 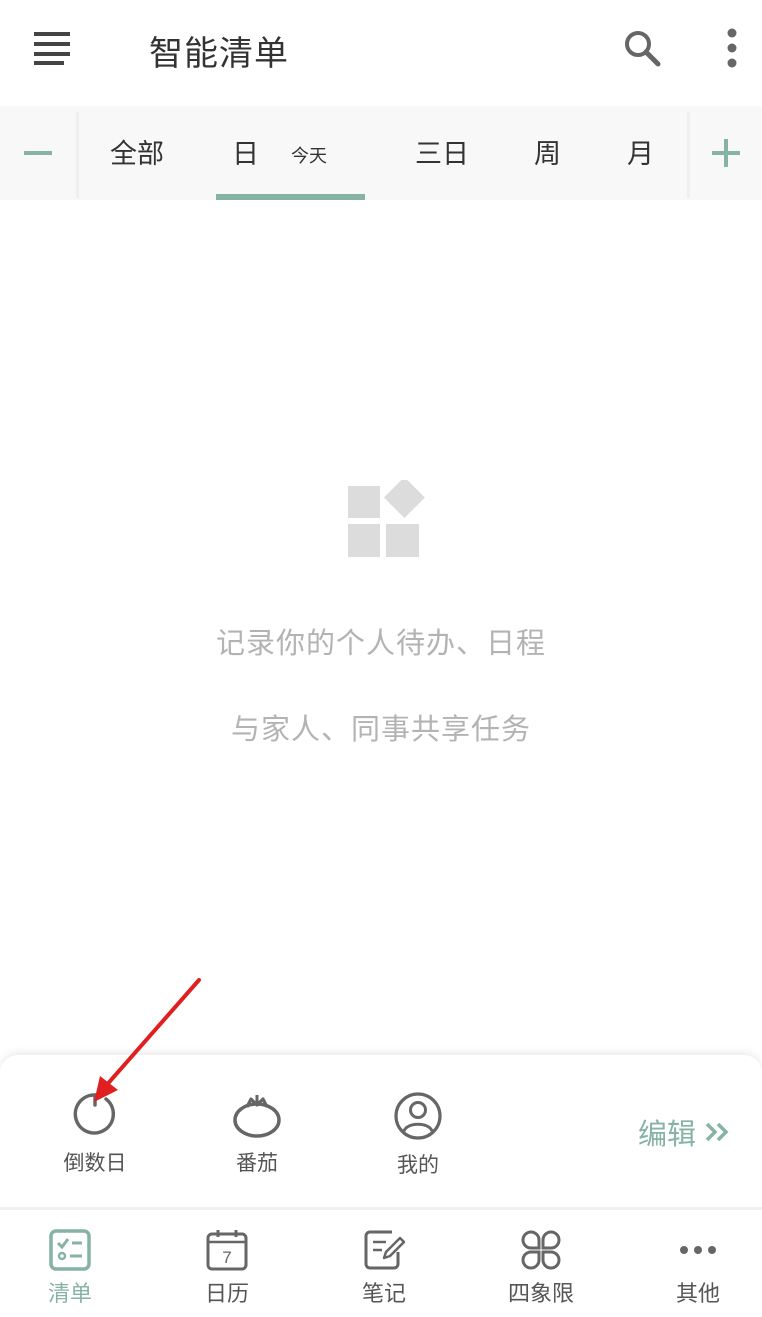 I want to click on calendar-day-number: 7, so click(x=226, y=1257).